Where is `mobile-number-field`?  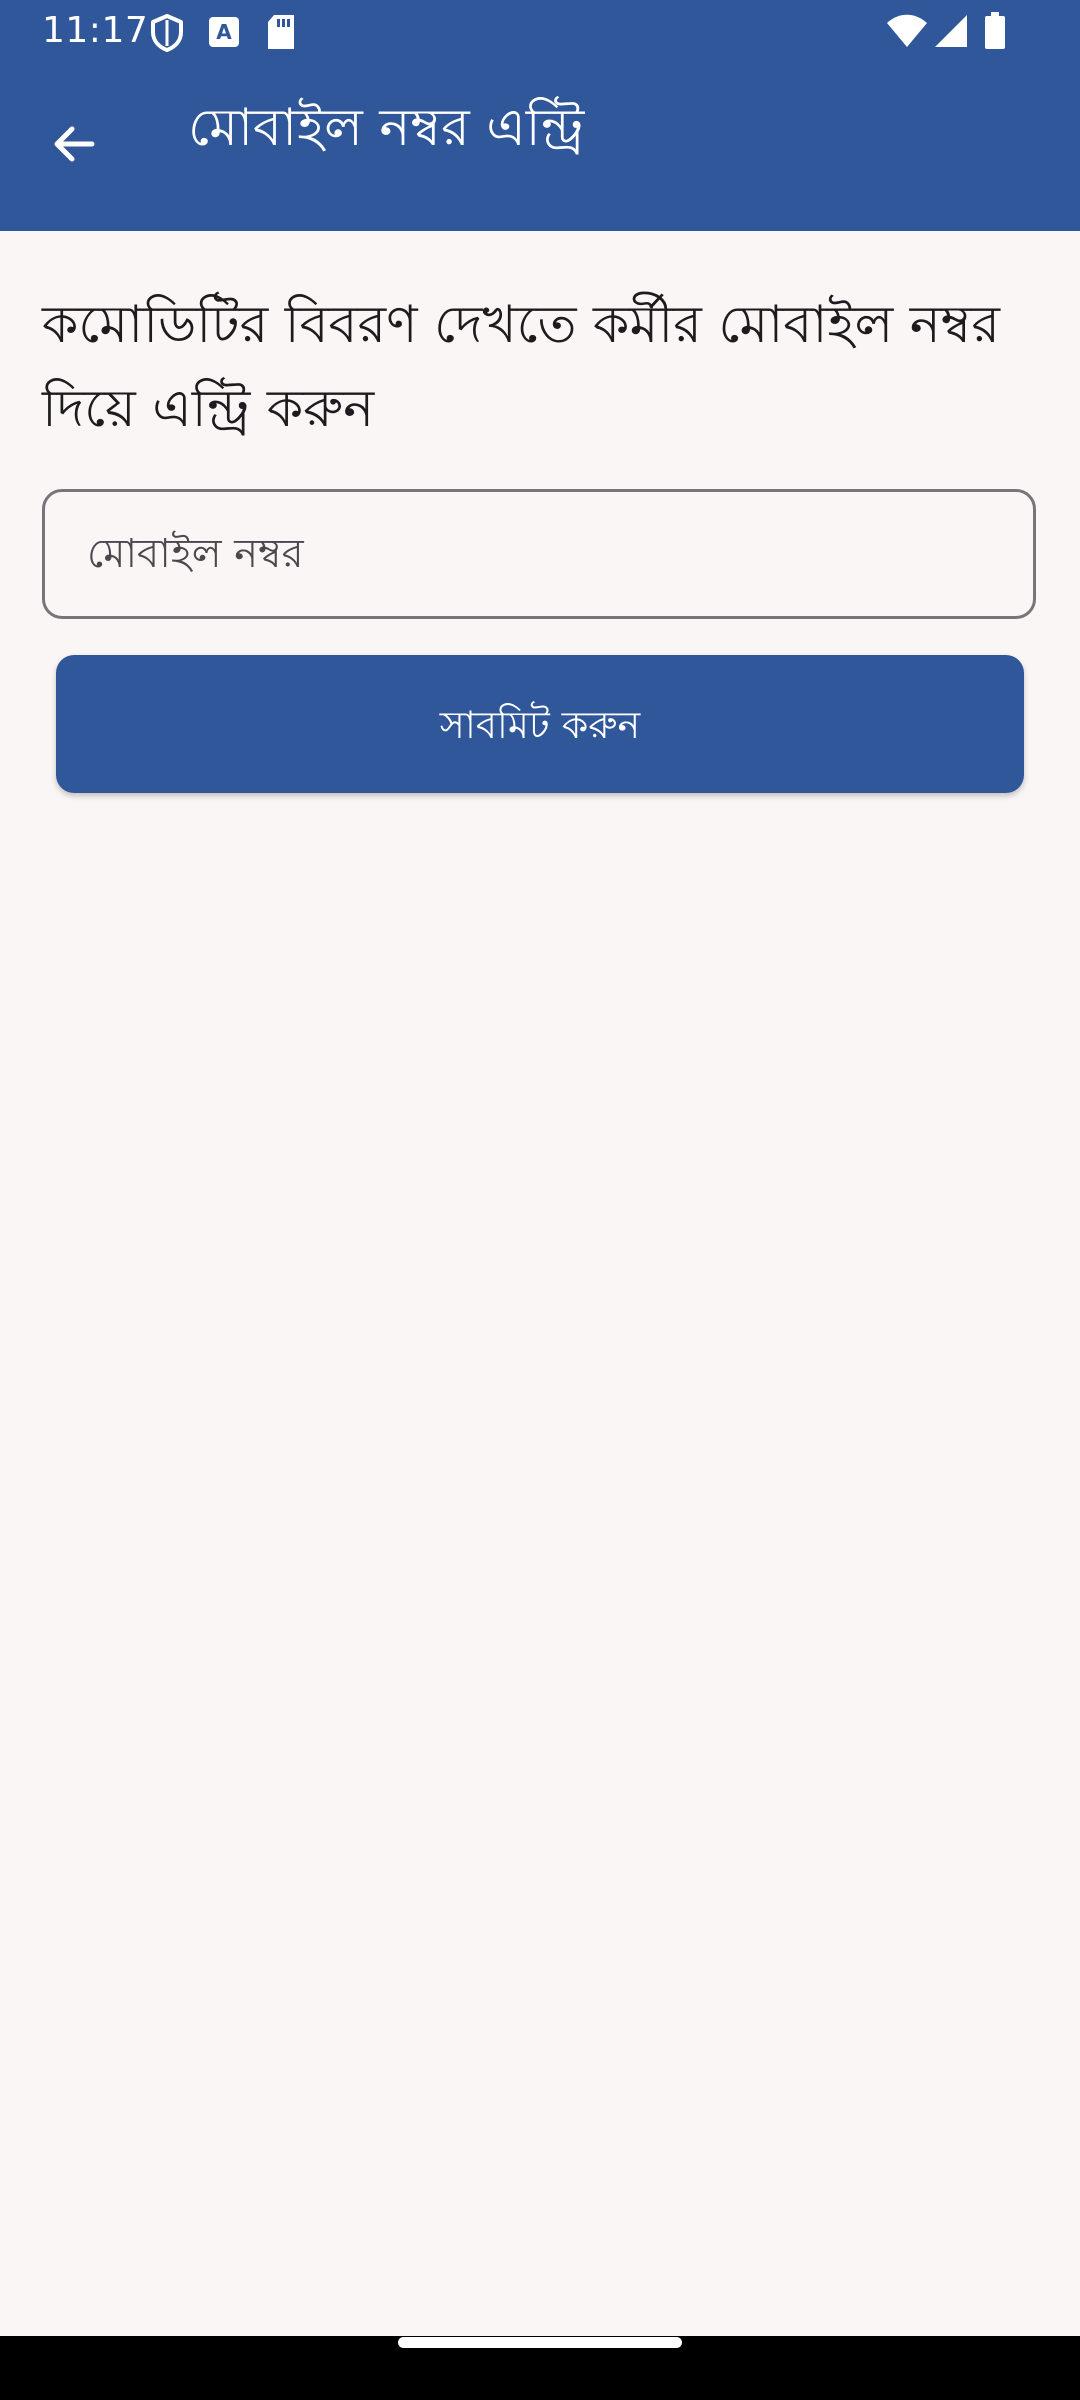 mobile-number-field is located at coordinates (539, 554).